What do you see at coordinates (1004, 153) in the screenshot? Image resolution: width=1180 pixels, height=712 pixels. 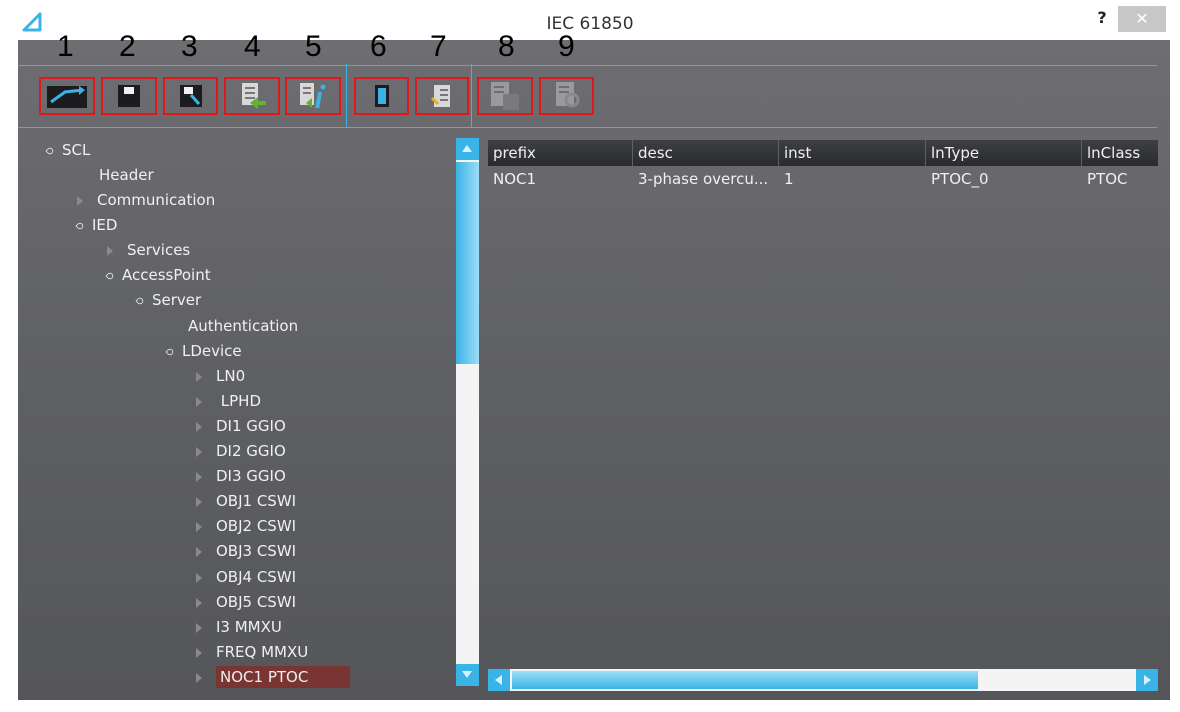 I see `column-header-lntype: lnType` at bounding box center [1004, 153].